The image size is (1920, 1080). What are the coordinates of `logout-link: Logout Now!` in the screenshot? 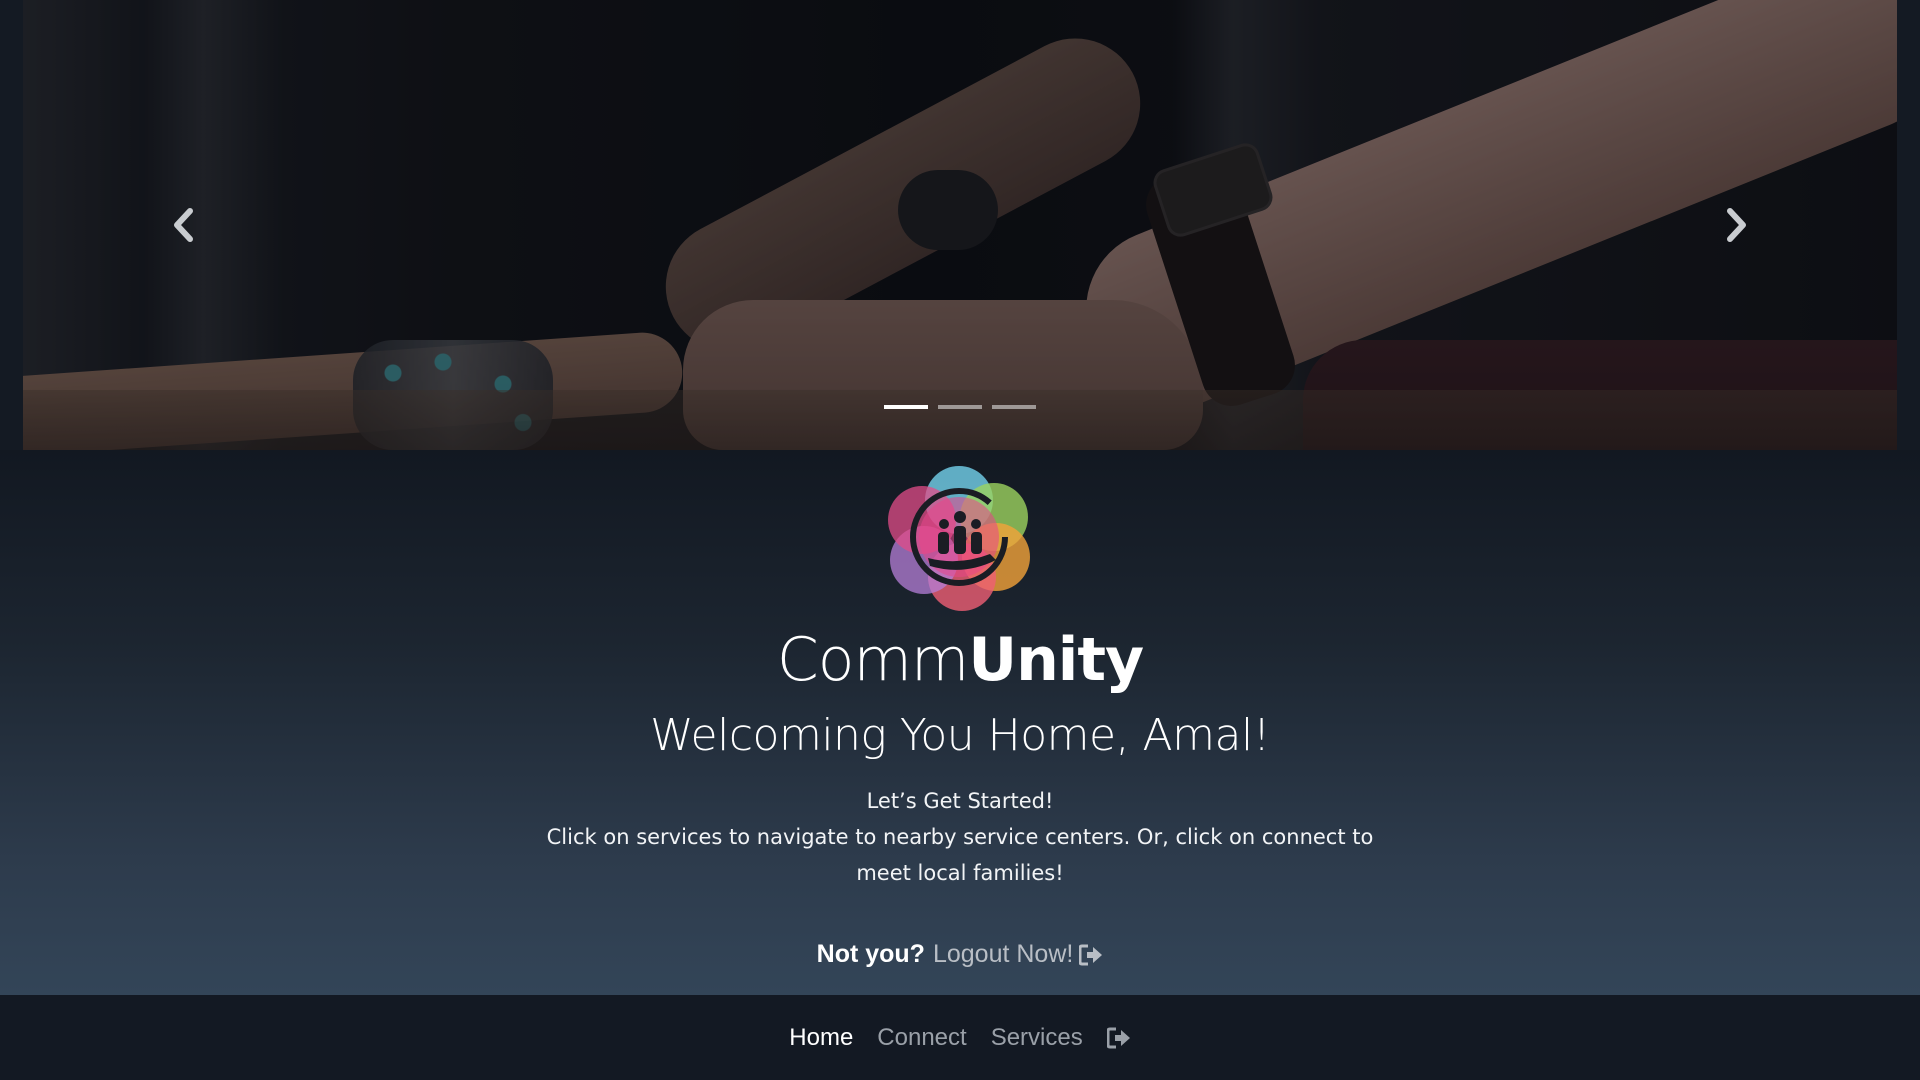 It's located at (1018, 954).